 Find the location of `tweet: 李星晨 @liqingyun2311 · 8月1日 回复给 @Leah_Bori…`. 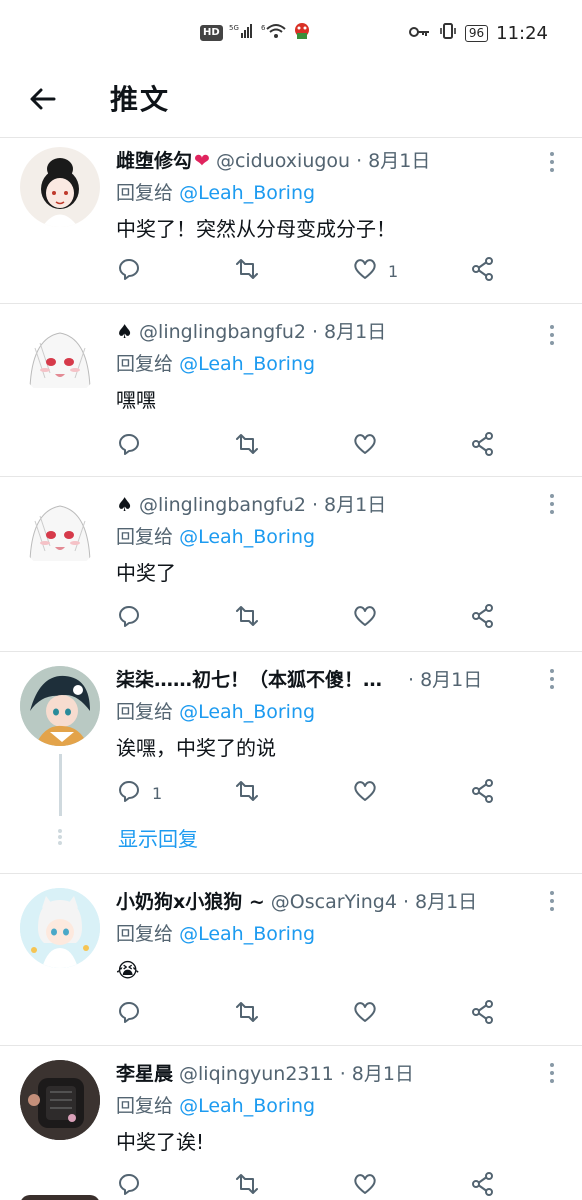

tweet: 李星晨 @liqingyun2311 · 8月1日 回复给 @Leah_Bori… is located at coordinates (291, 1123).